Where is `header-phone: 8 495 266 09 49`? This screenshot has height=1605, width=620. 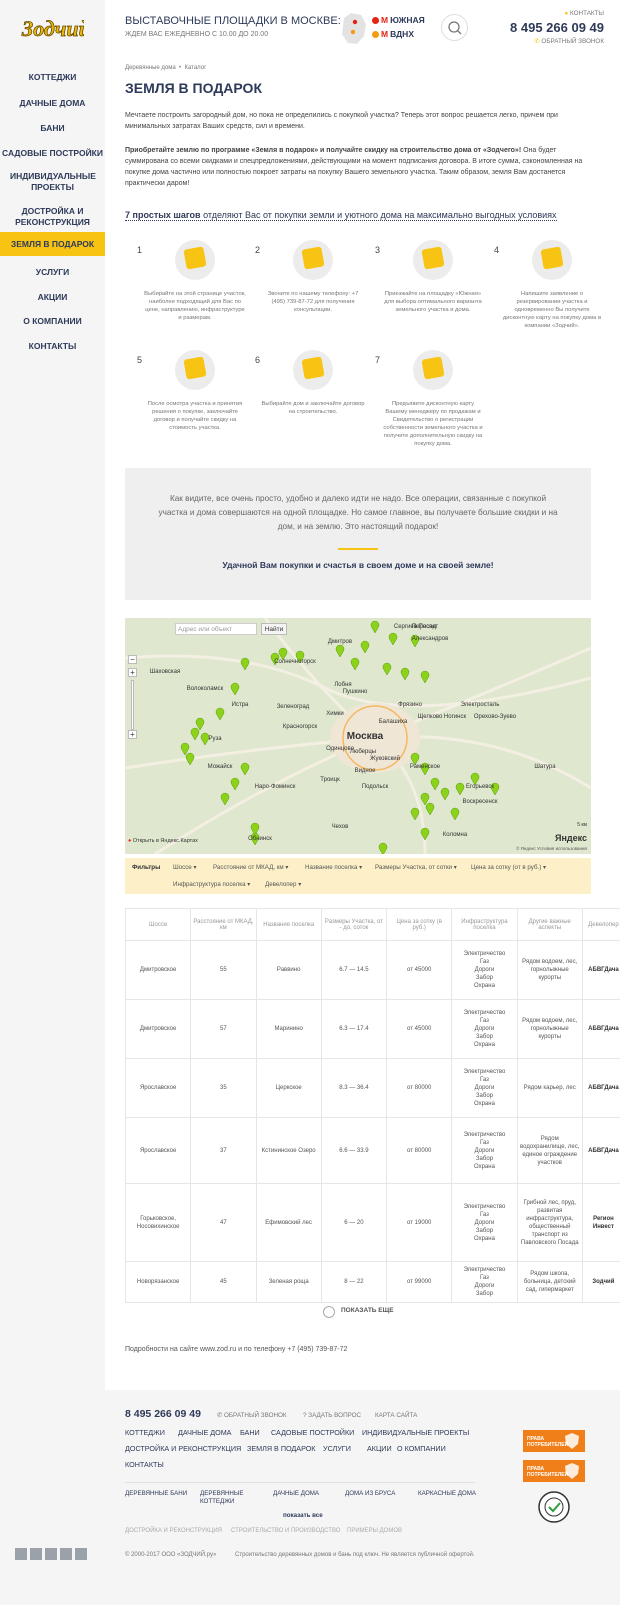 header-phone: 8 495 266 09 49 is located at coordinates (557, 27).